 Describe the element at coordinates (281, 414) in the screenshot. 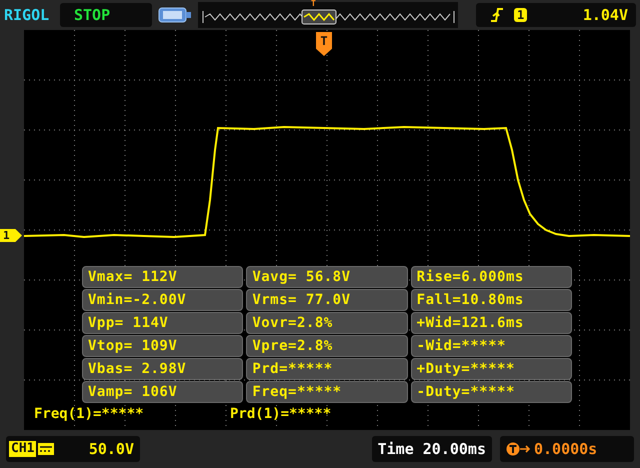

I see `counter-readout: Prd(1)=*****` at that location.